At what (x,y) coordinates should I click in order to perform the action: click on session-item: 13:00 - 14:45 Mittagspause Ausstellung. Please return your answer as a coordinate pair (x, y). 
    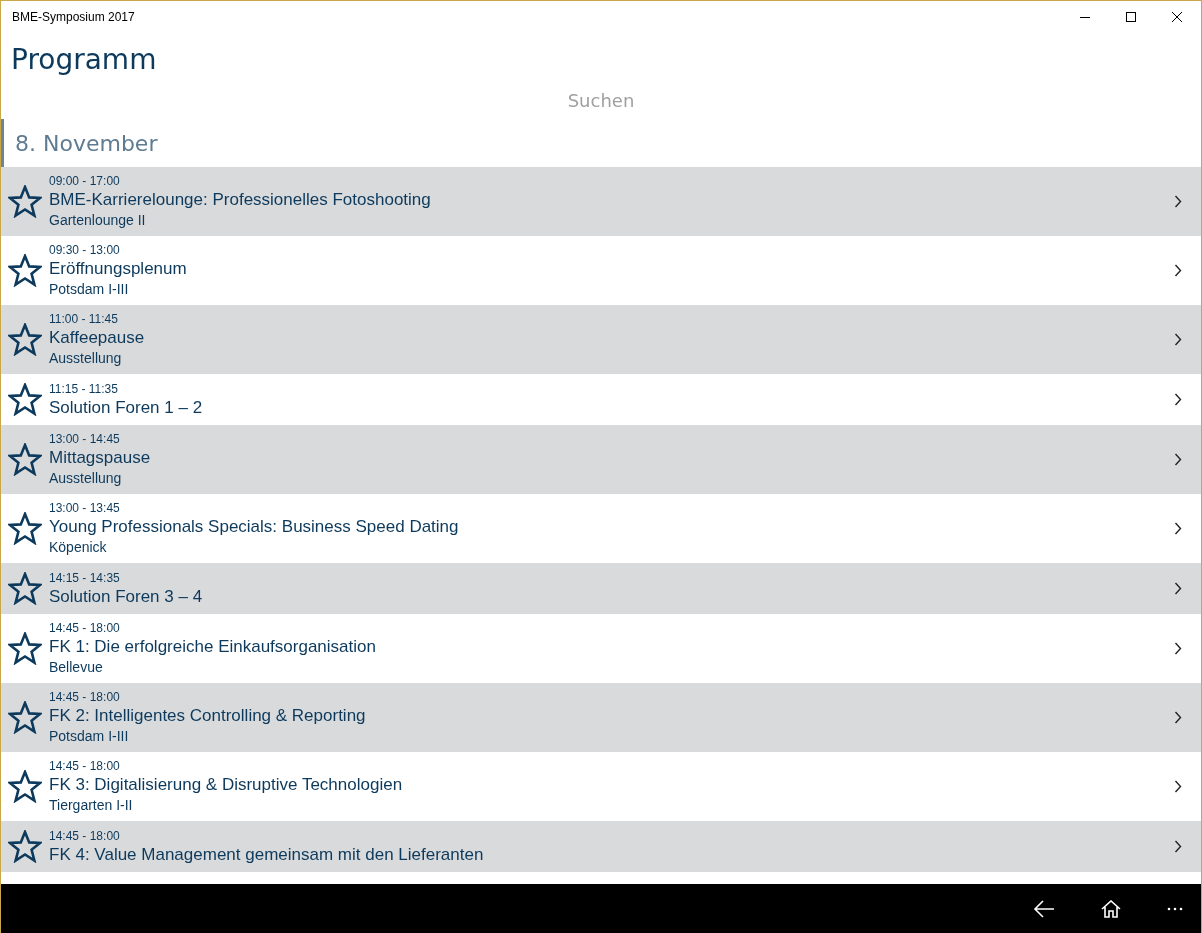
    Looking at the image, I should click on (601, 459).